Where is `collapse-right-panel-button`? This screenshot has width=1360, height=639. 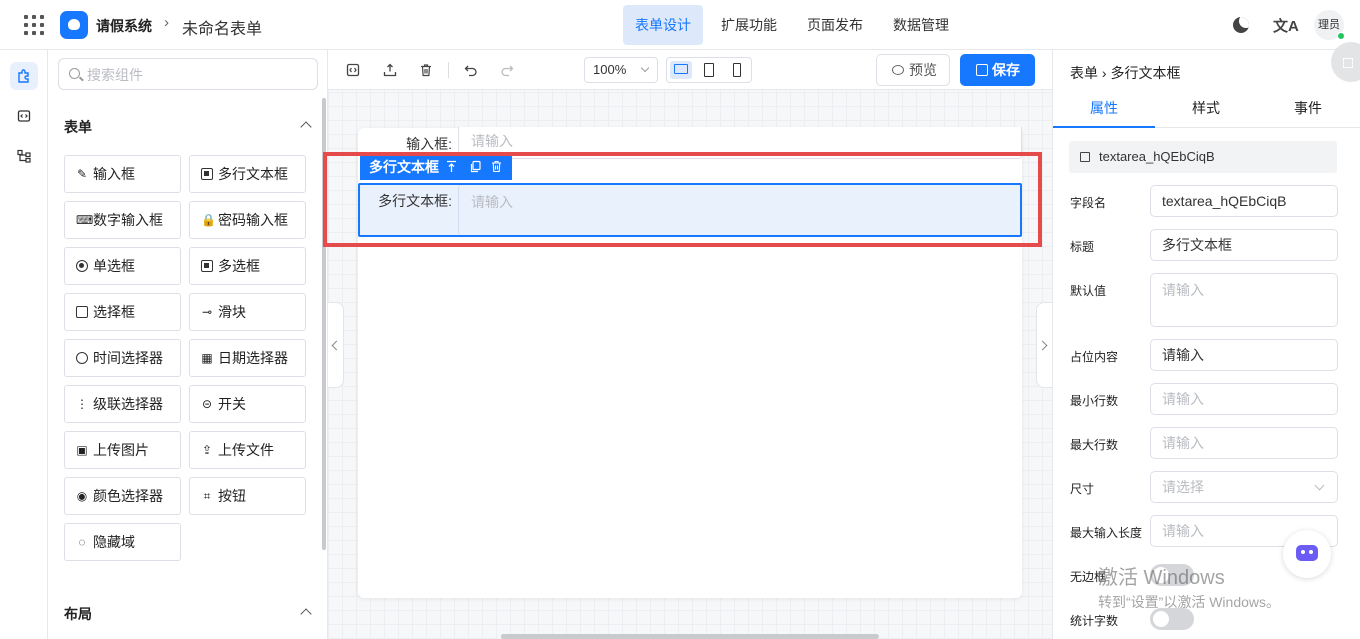
collapse-right-panel-button is located at coordinates (1044, 345).